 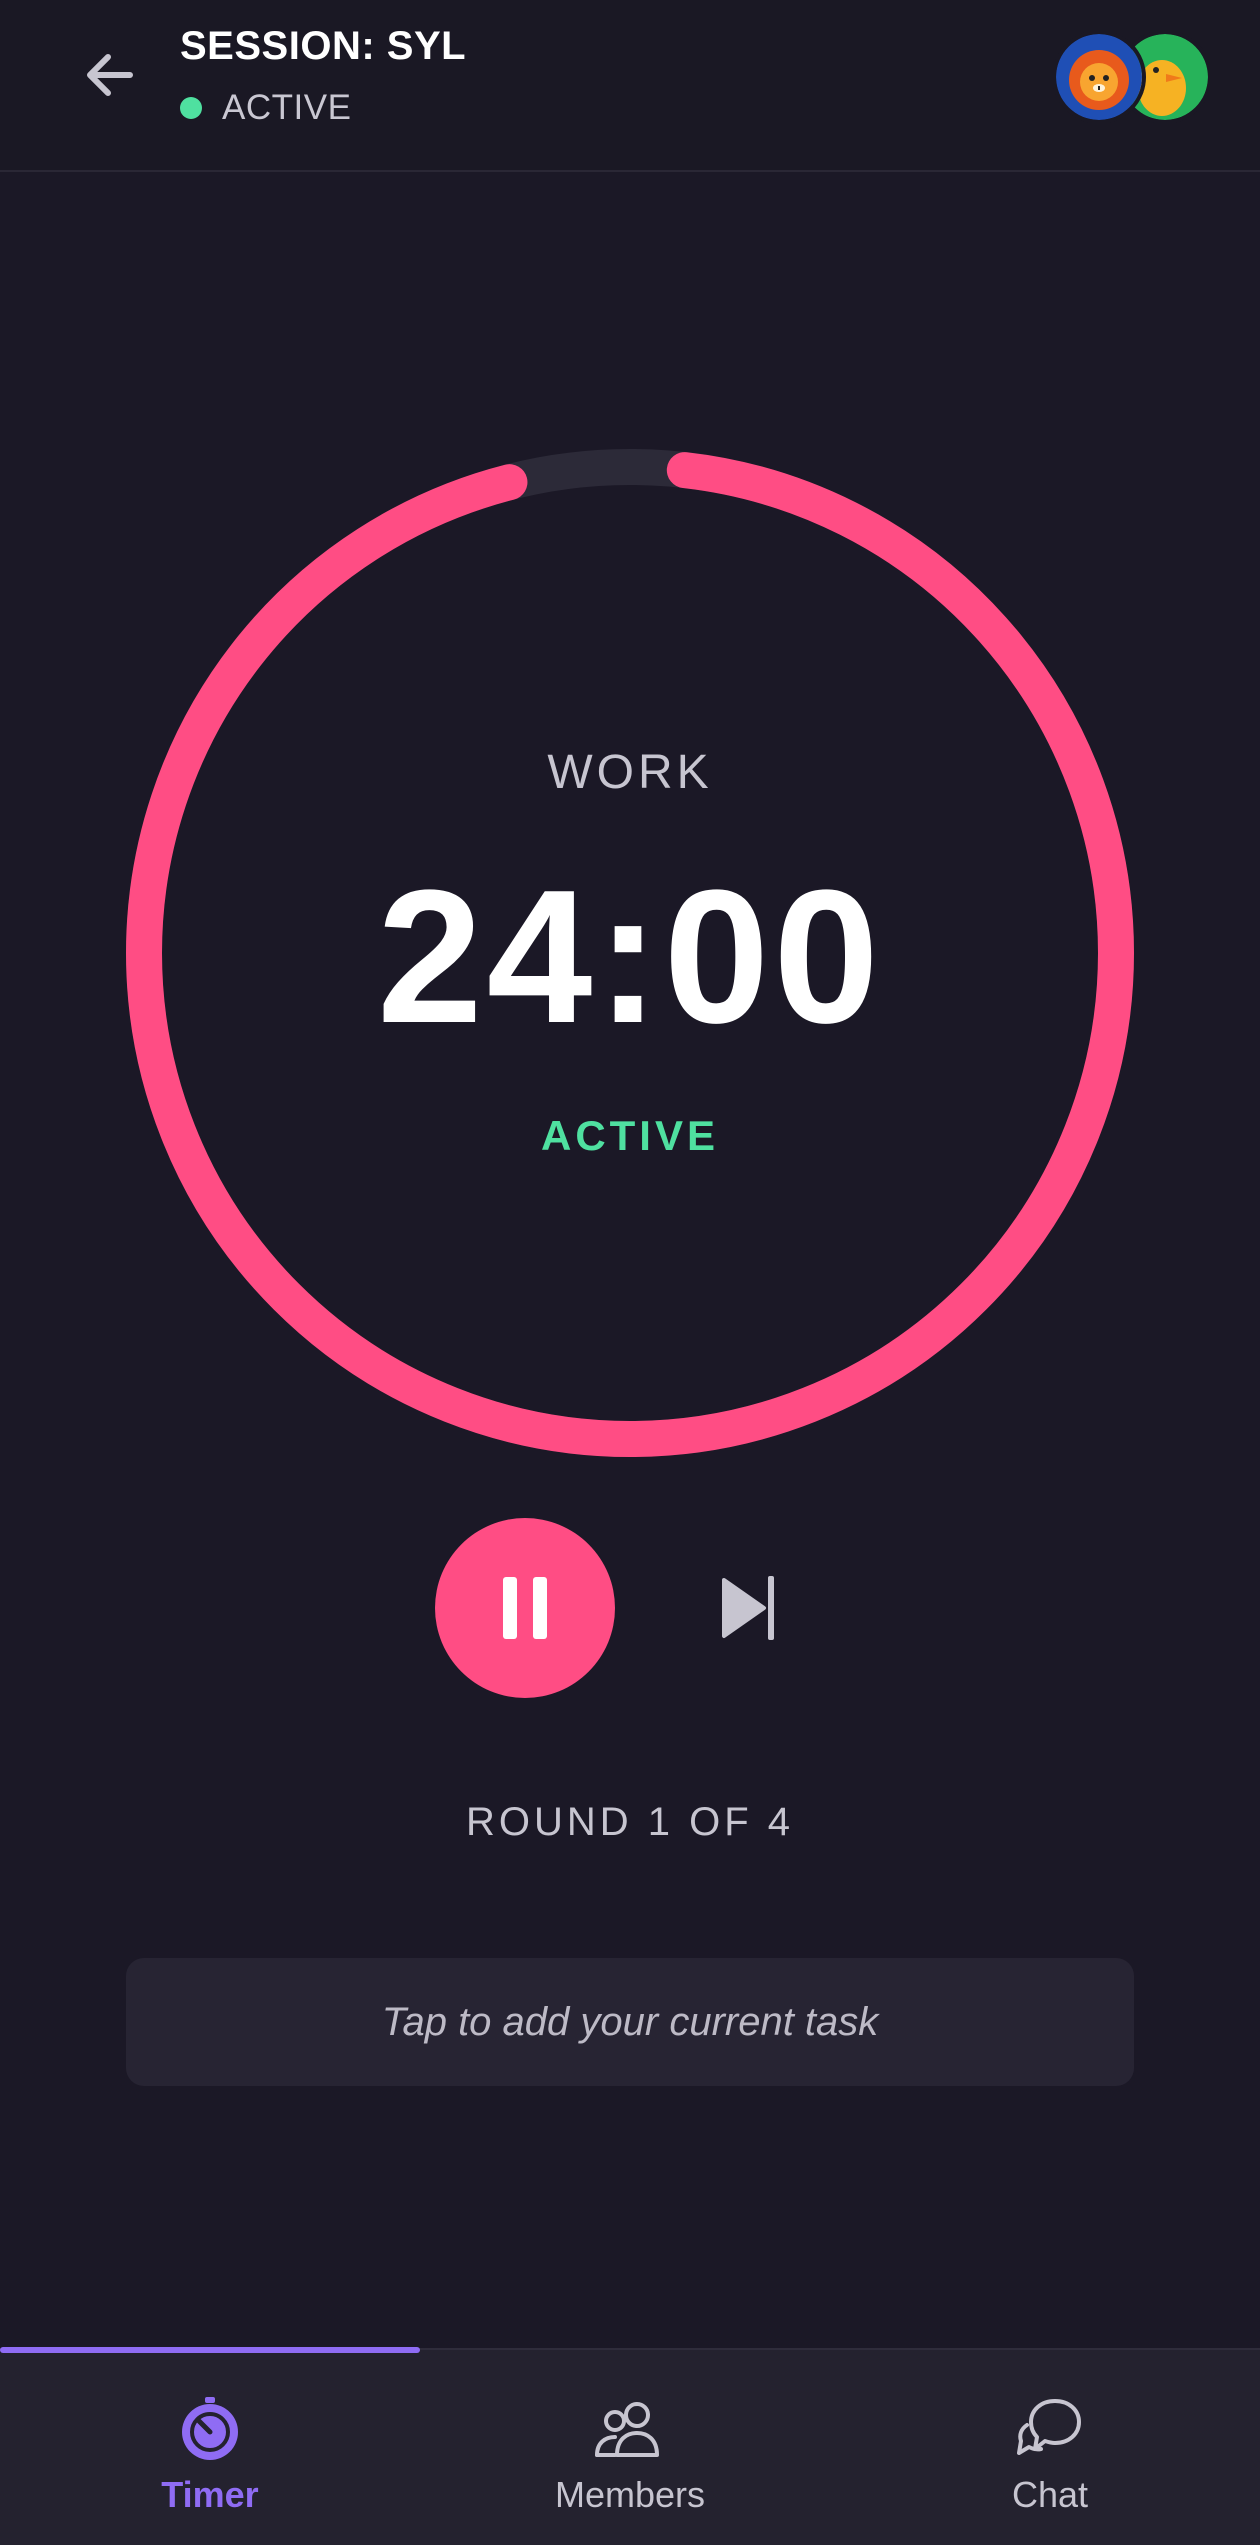 I want to click on arrow-left-icon, so click(x=110, y=75).